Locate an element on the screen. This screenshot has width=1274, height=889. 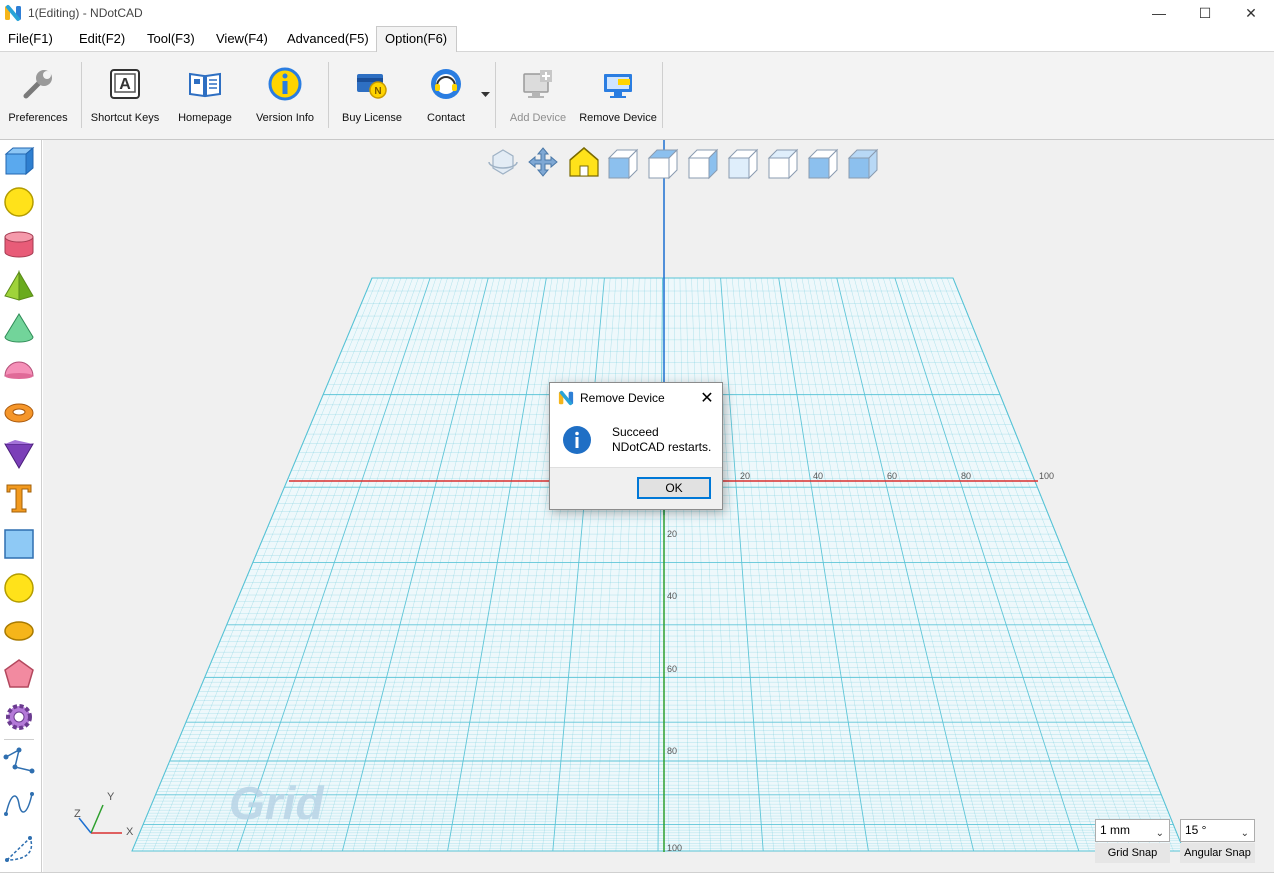
polygon-tool is located at coordinates (19, 674).